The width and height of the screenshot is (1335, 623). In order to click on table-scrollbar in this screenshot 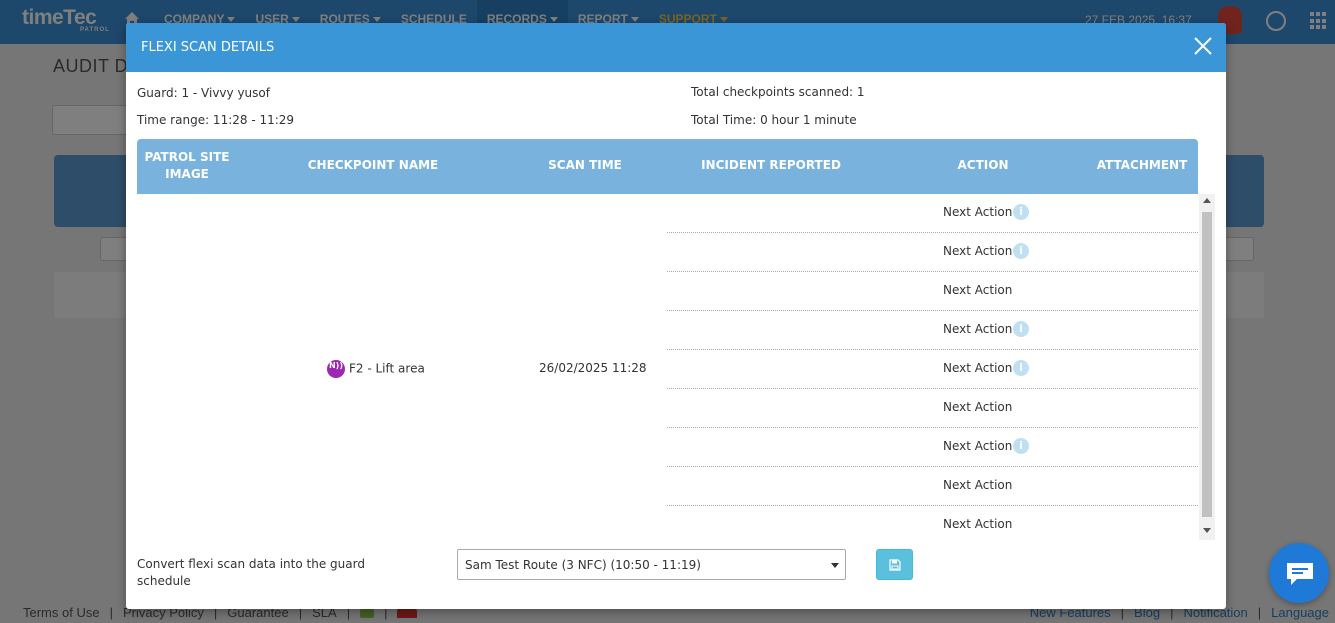, I will do `click(1207, 367)`.